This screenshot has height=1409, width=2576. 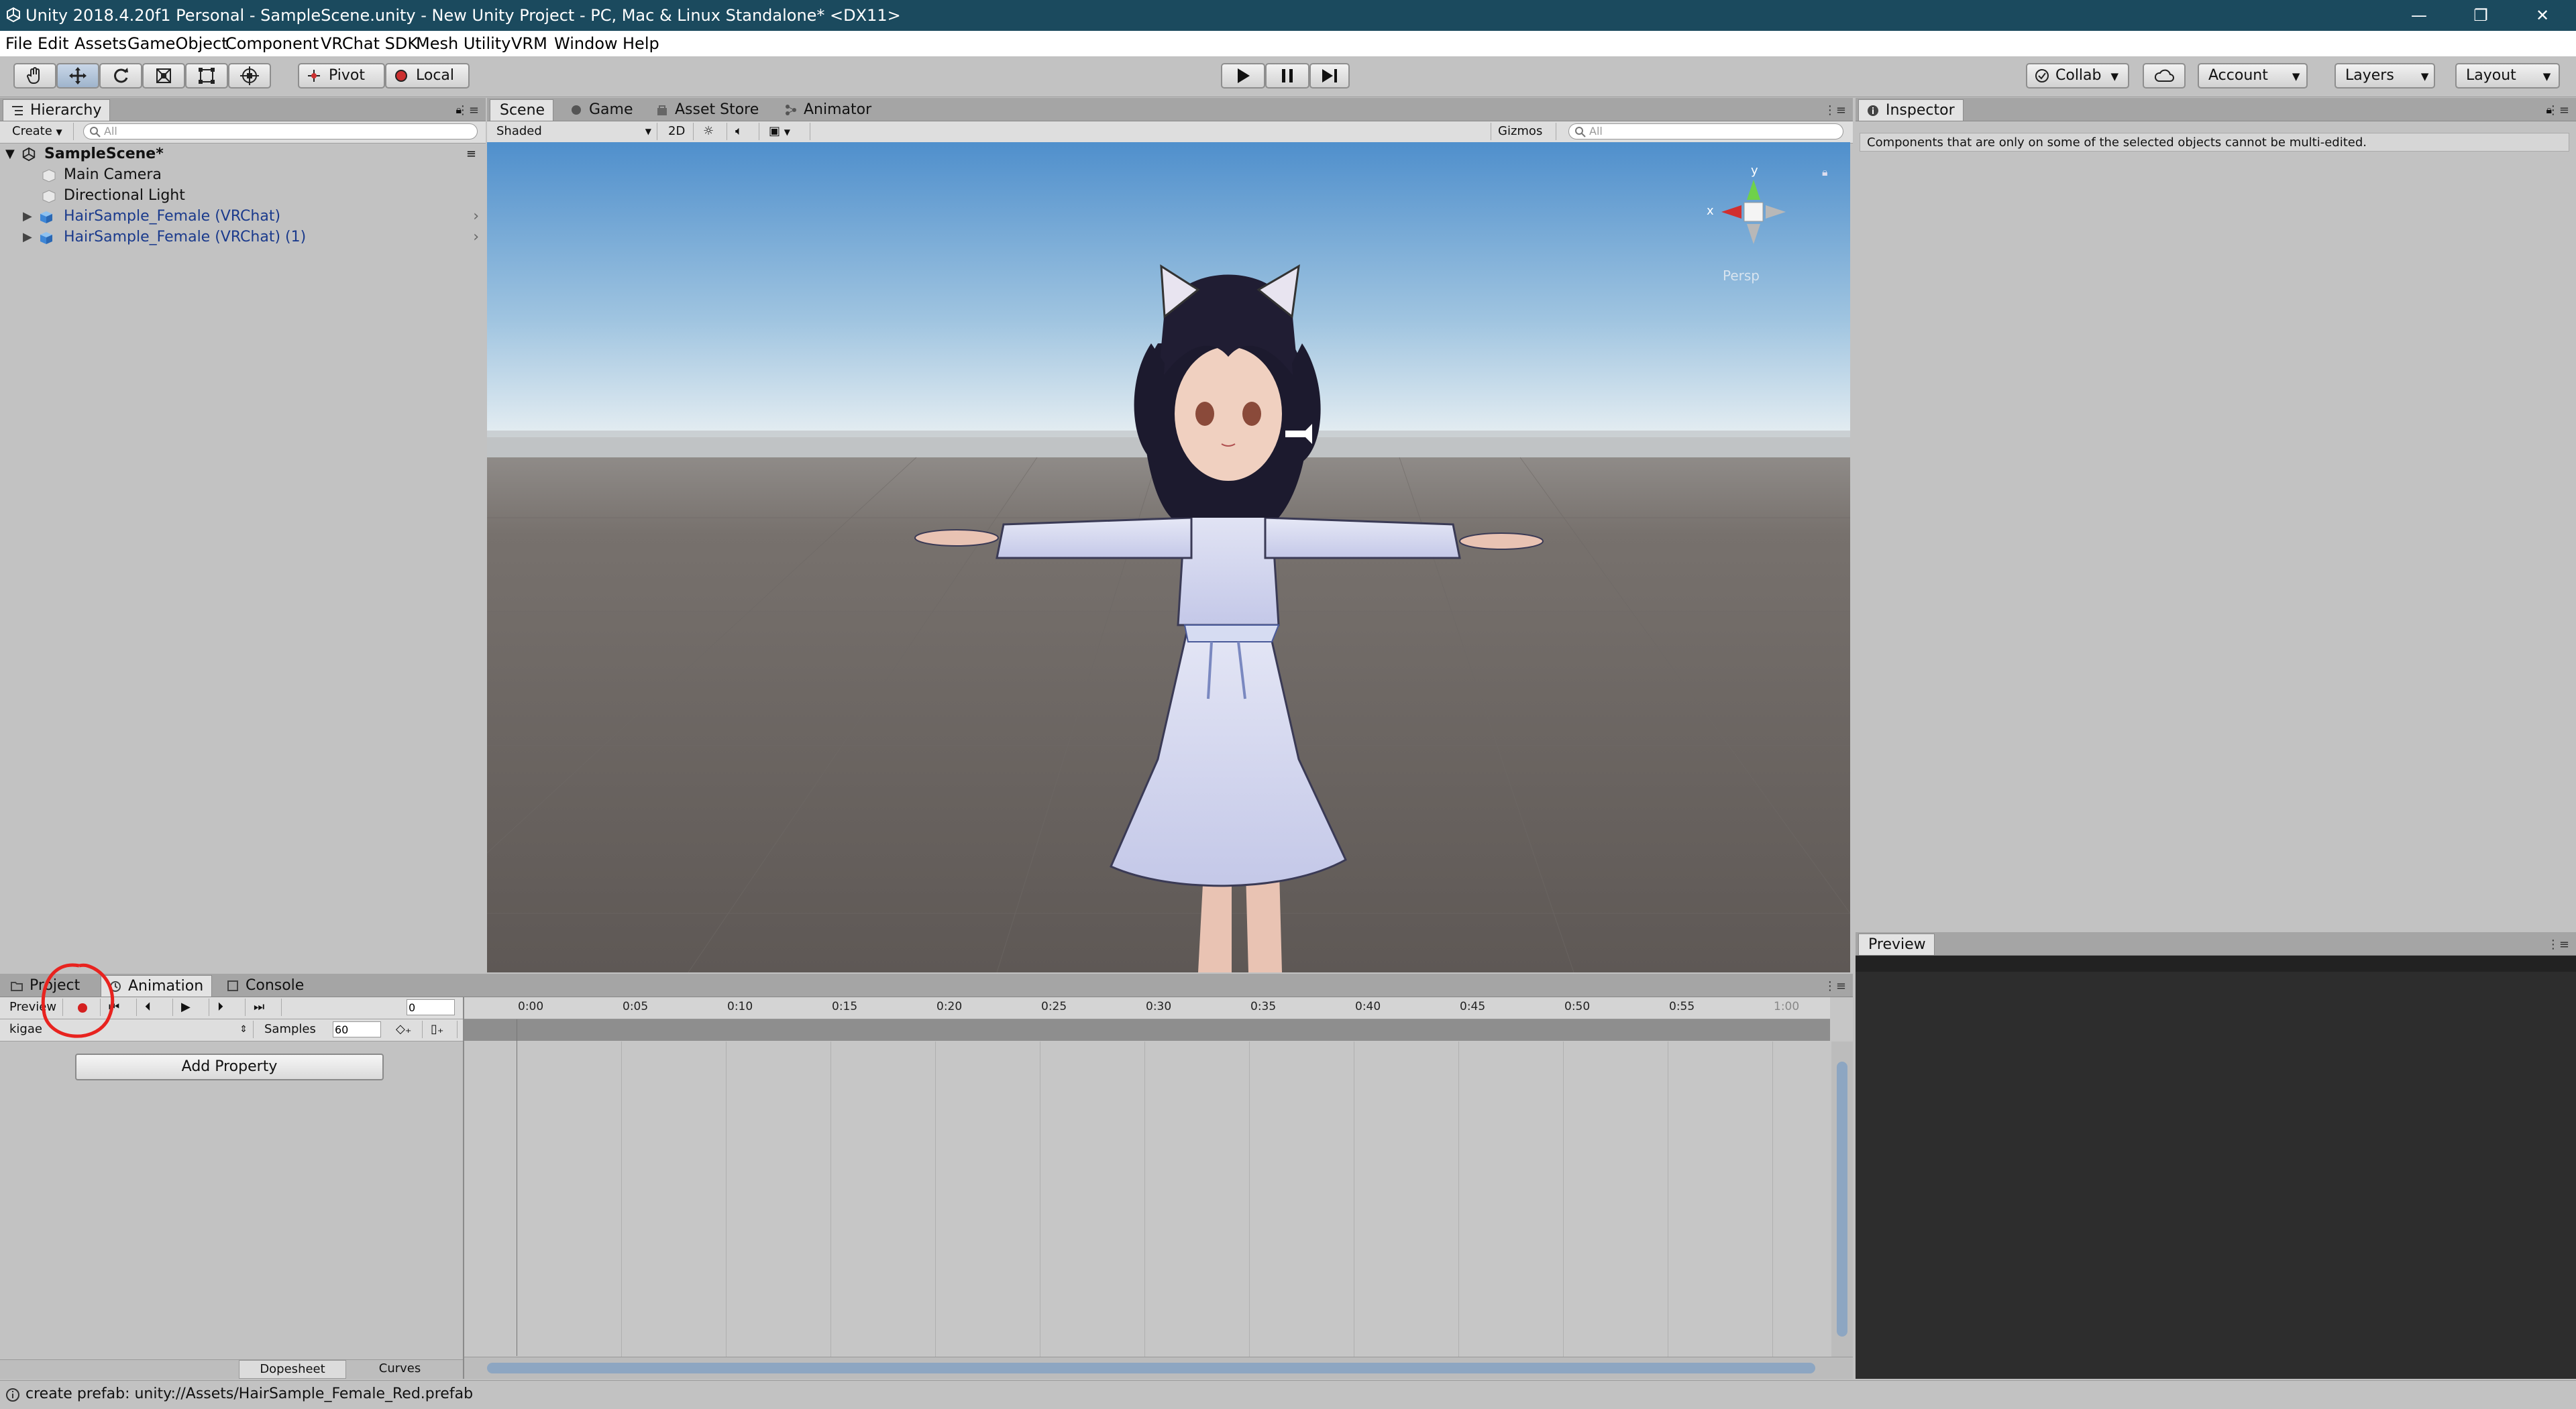 What do you see at coordinates (242, 154) in the screenshot?
I see `scene-root-row: ▼ SampleScene* ≡` at bounding box center [242, 154].